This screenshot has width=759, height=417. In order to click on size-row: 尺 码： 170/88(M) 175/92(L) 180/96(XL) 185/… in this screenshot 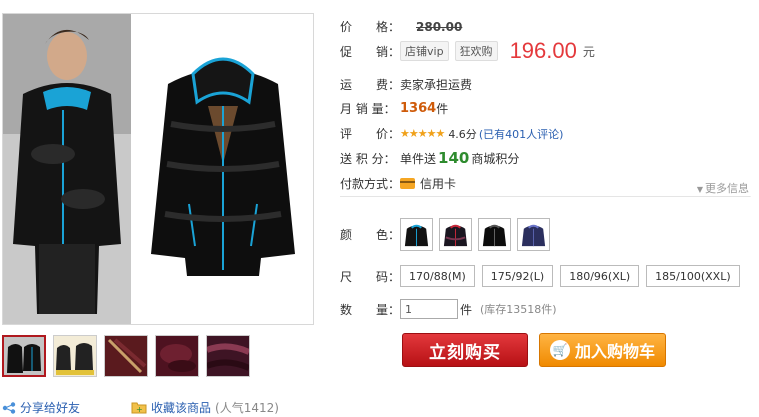, I will do `click(540, 276)`.